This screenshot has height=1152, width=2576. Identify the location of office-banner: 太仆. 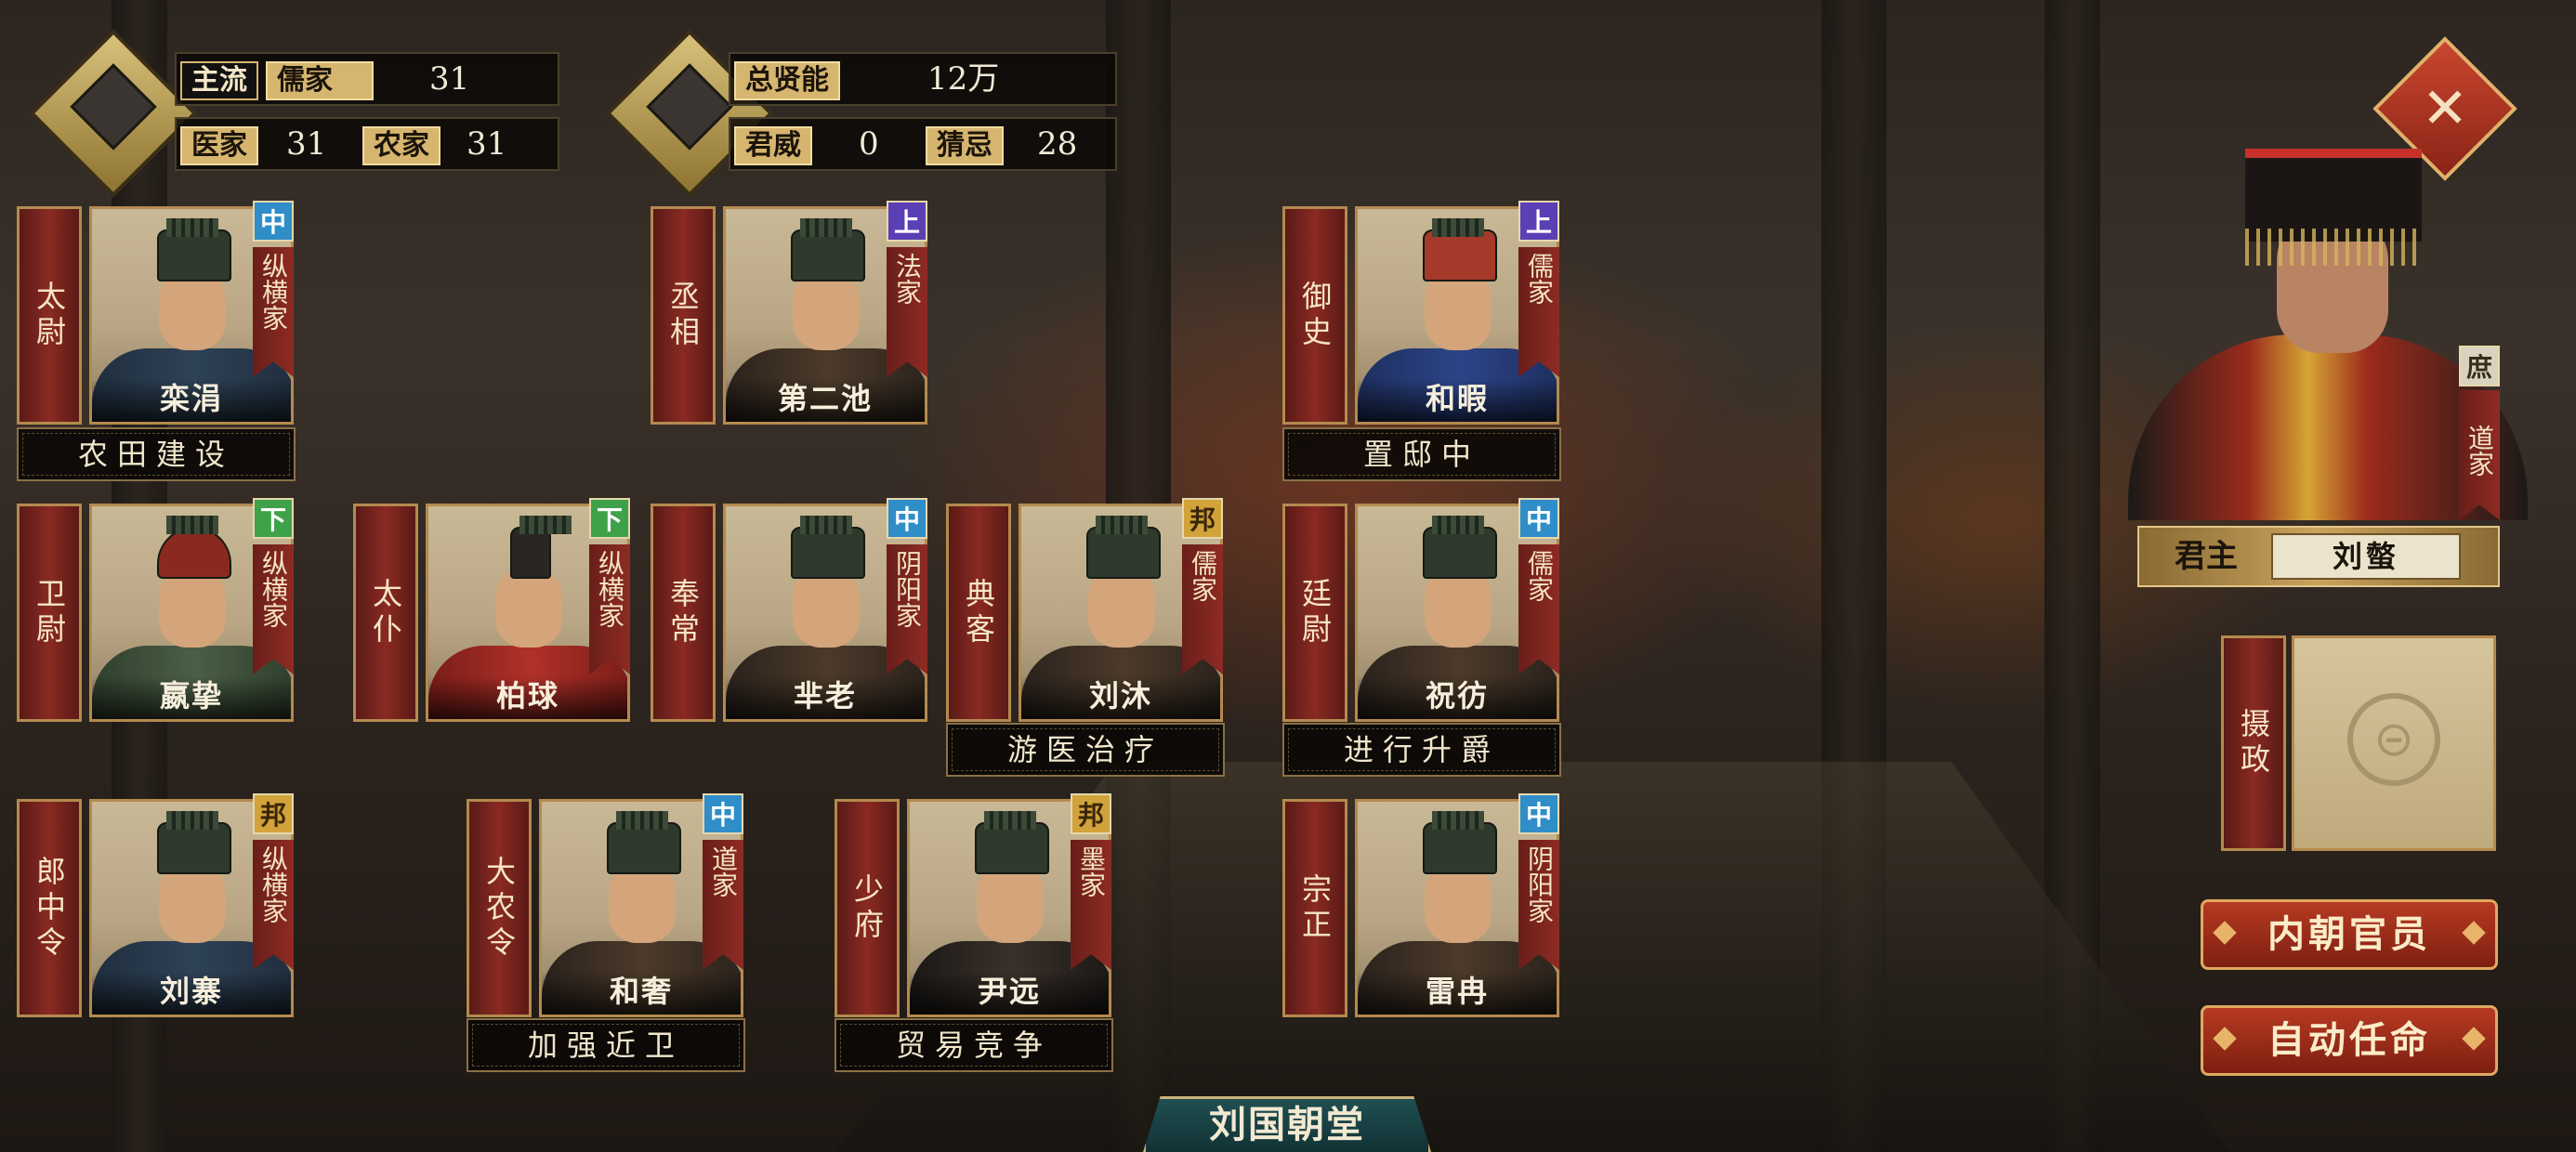
(385, 613).